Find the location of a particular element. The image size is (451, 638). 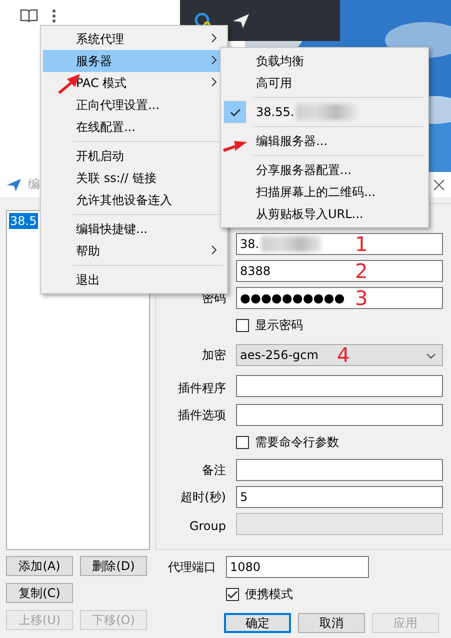

input-field: ●●●●●●●●●● 3 is located at coordinates (339, 297).